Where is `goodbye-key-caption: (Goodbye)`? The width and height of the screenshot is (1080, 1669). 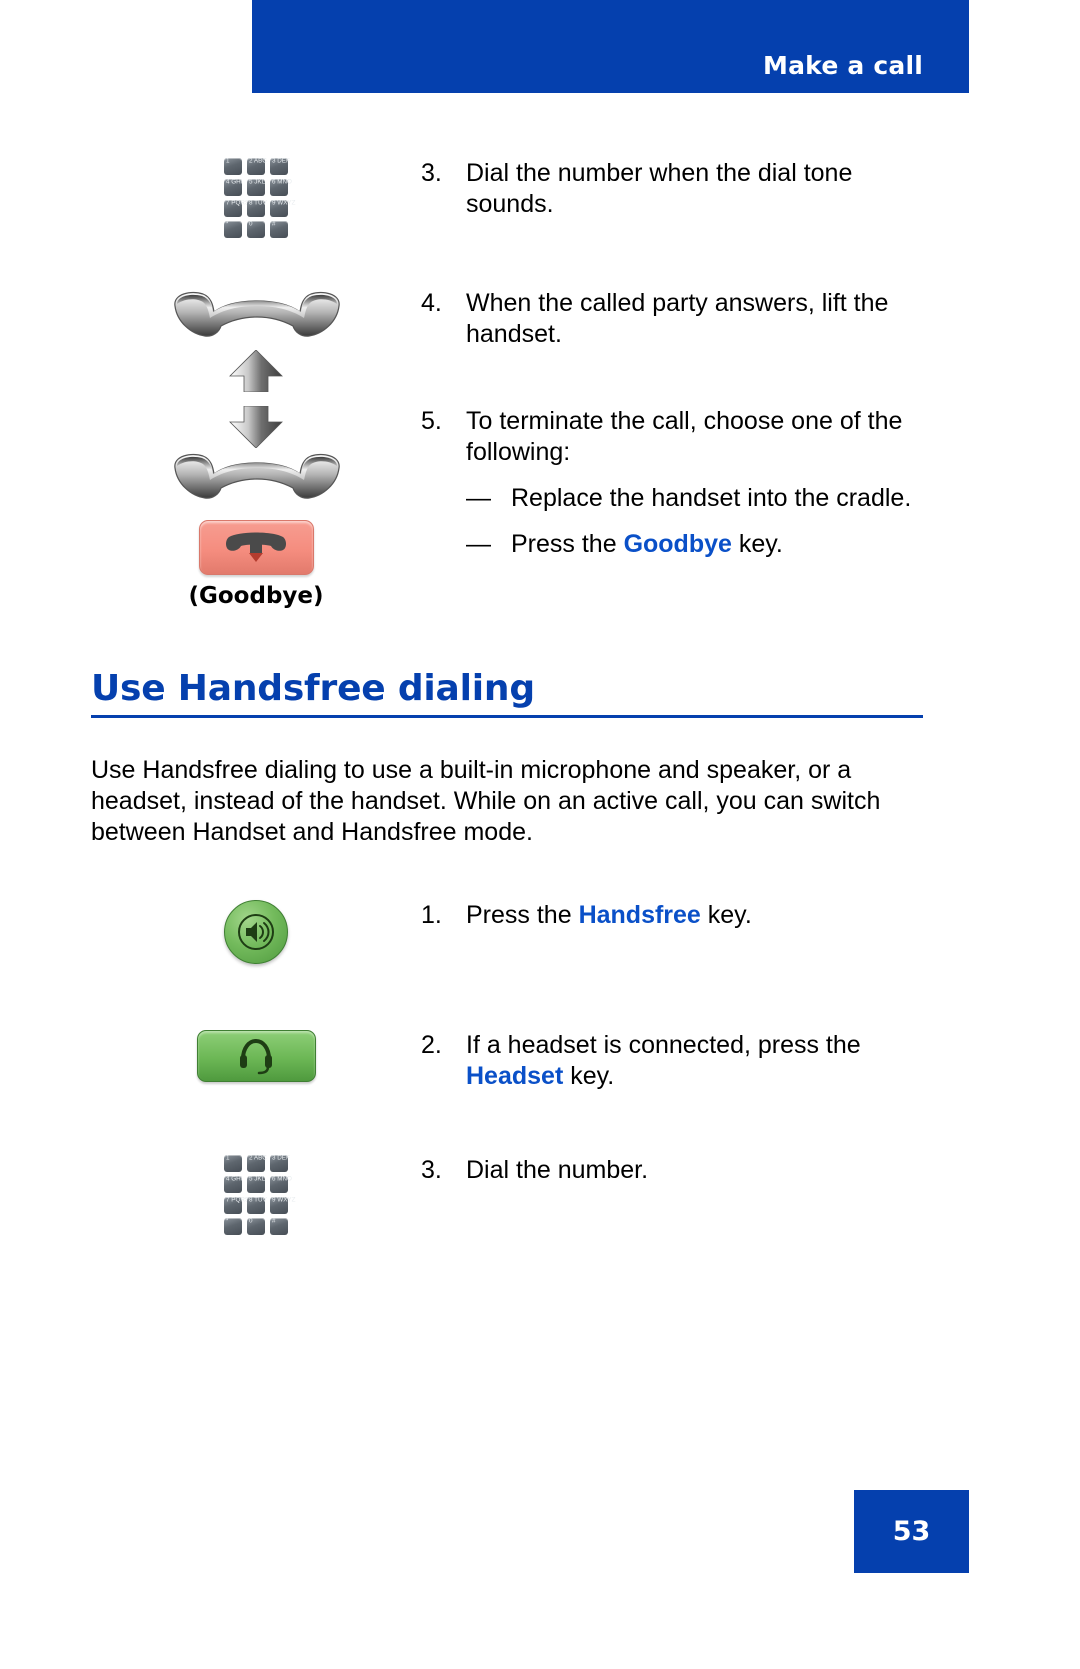
goodbye-key-caption: (Goodbye) is located at coordinates (256, 596).